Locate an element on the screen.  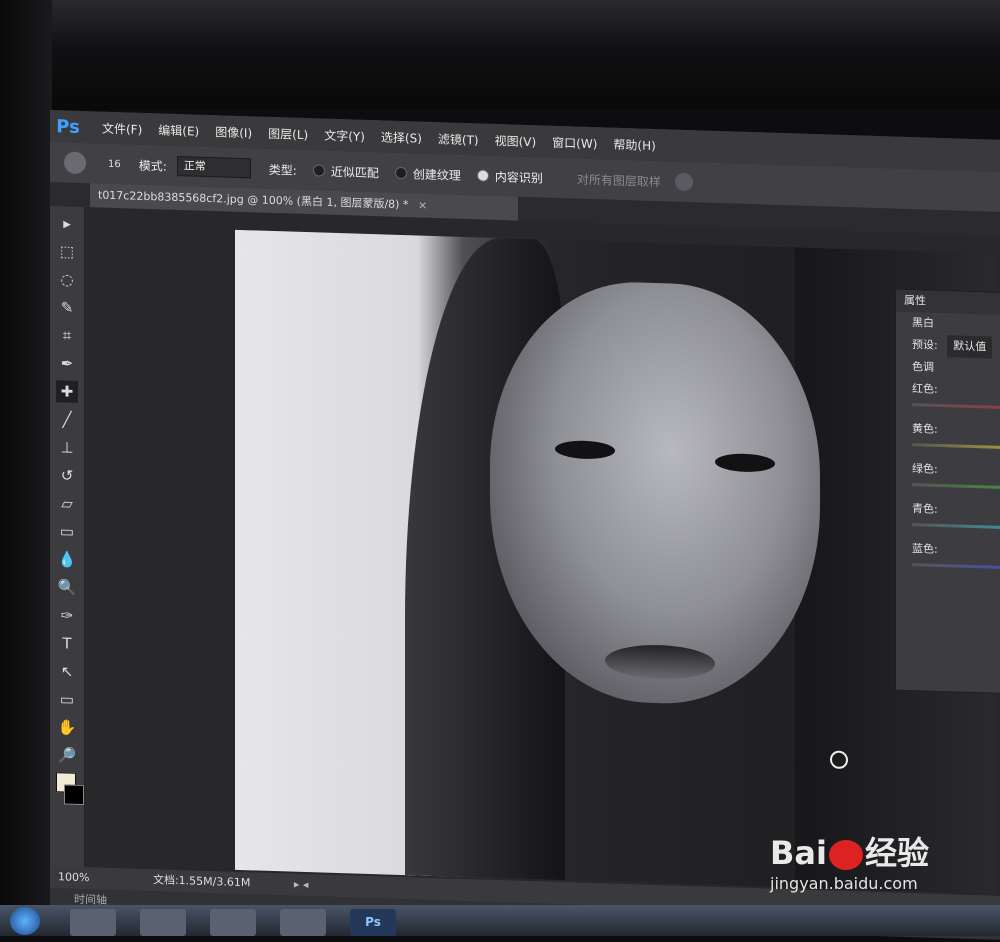
shape-icon: ▭ is located at coordinates (67, 699).